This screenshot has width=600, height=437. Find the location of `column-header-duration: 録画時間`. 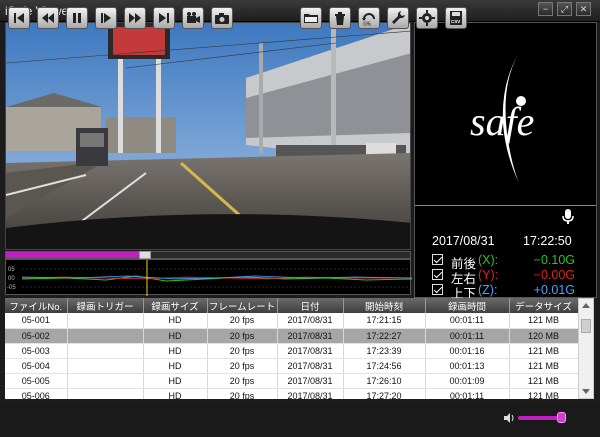

column-header-duration: 録画時間 is located at coordinates (467, 305).